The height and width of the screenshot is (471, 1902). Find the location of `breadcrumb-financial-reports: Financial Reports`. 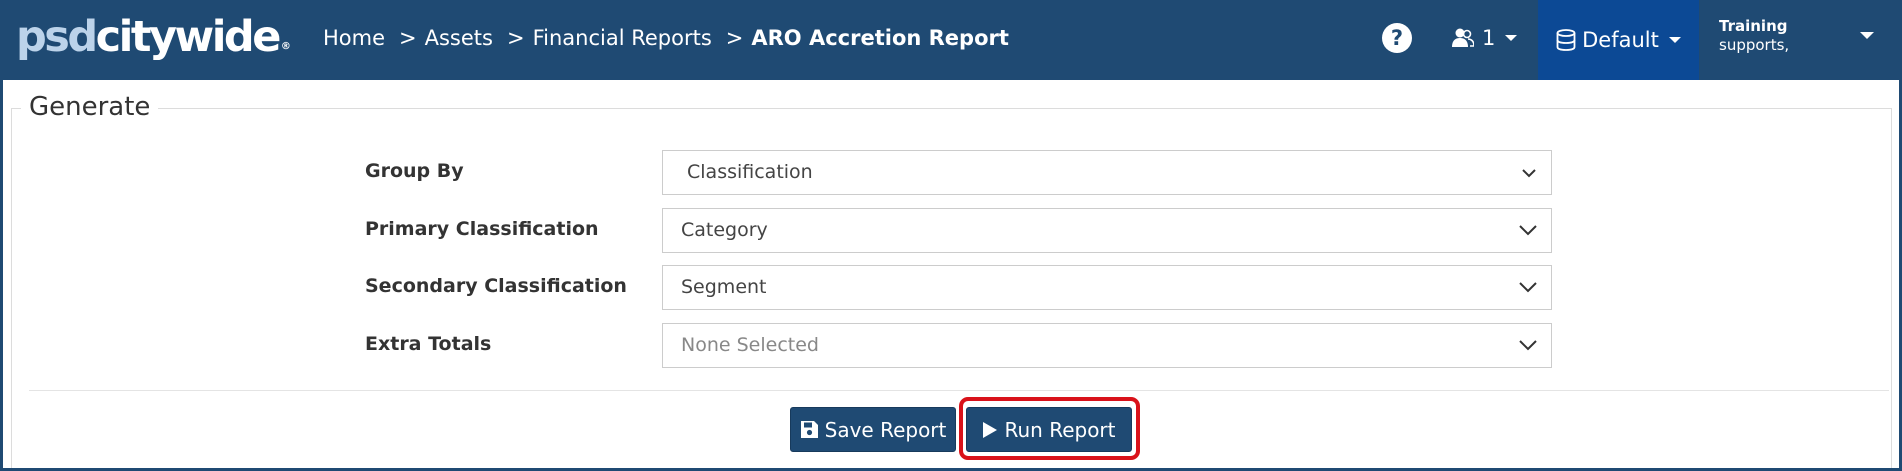

breadcrumb-financial-reports: Financial Reports is located at coordinates (622, 38).